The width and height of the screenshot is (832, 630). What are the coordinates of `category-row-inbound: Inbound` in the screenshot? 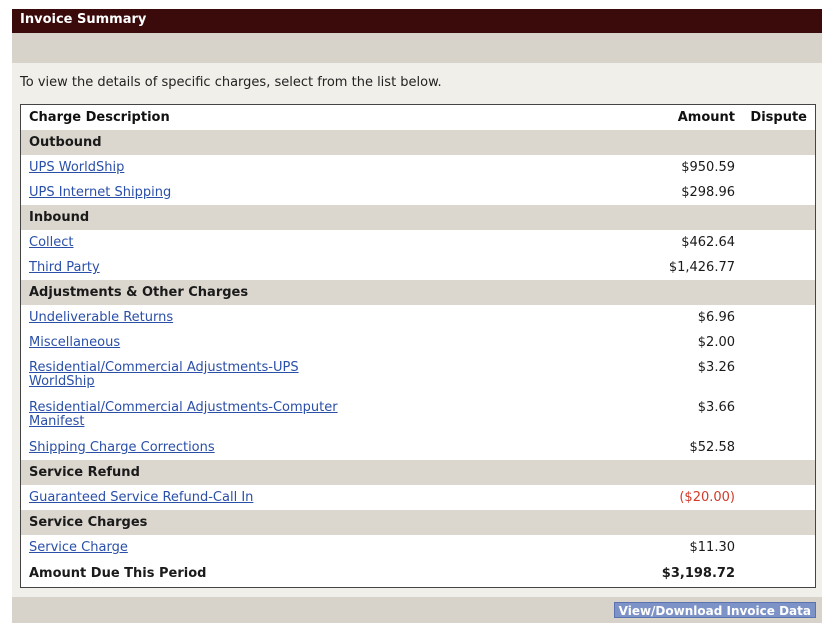 It's located at (418, 217).